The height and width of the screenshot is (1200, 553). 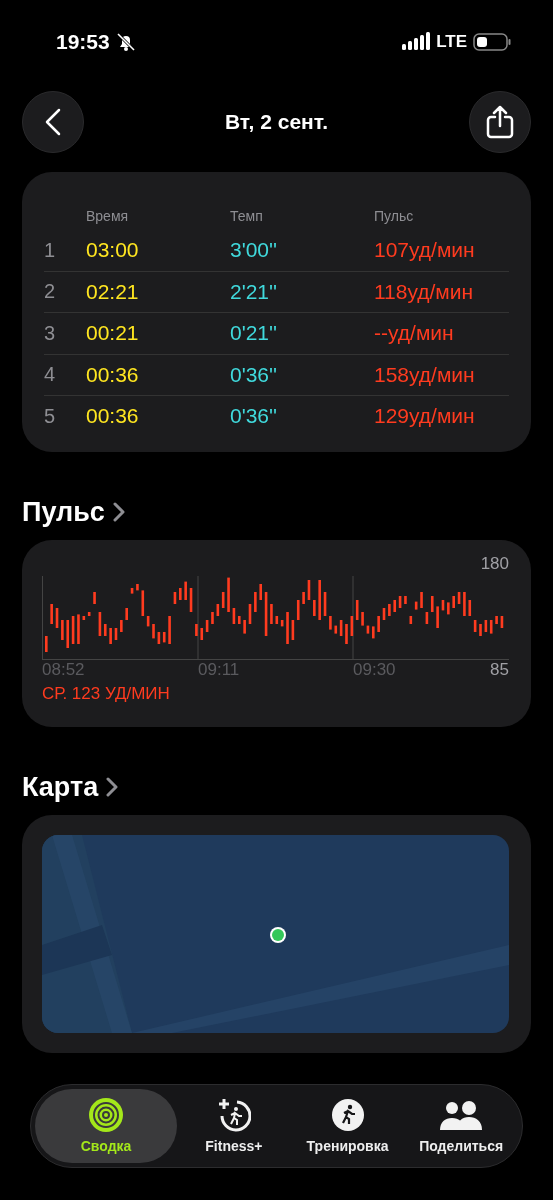 What do you see at coordinates (219, 670) in the screenshot?
I see `time-label: 09:11` at bounding box center [219, 670].